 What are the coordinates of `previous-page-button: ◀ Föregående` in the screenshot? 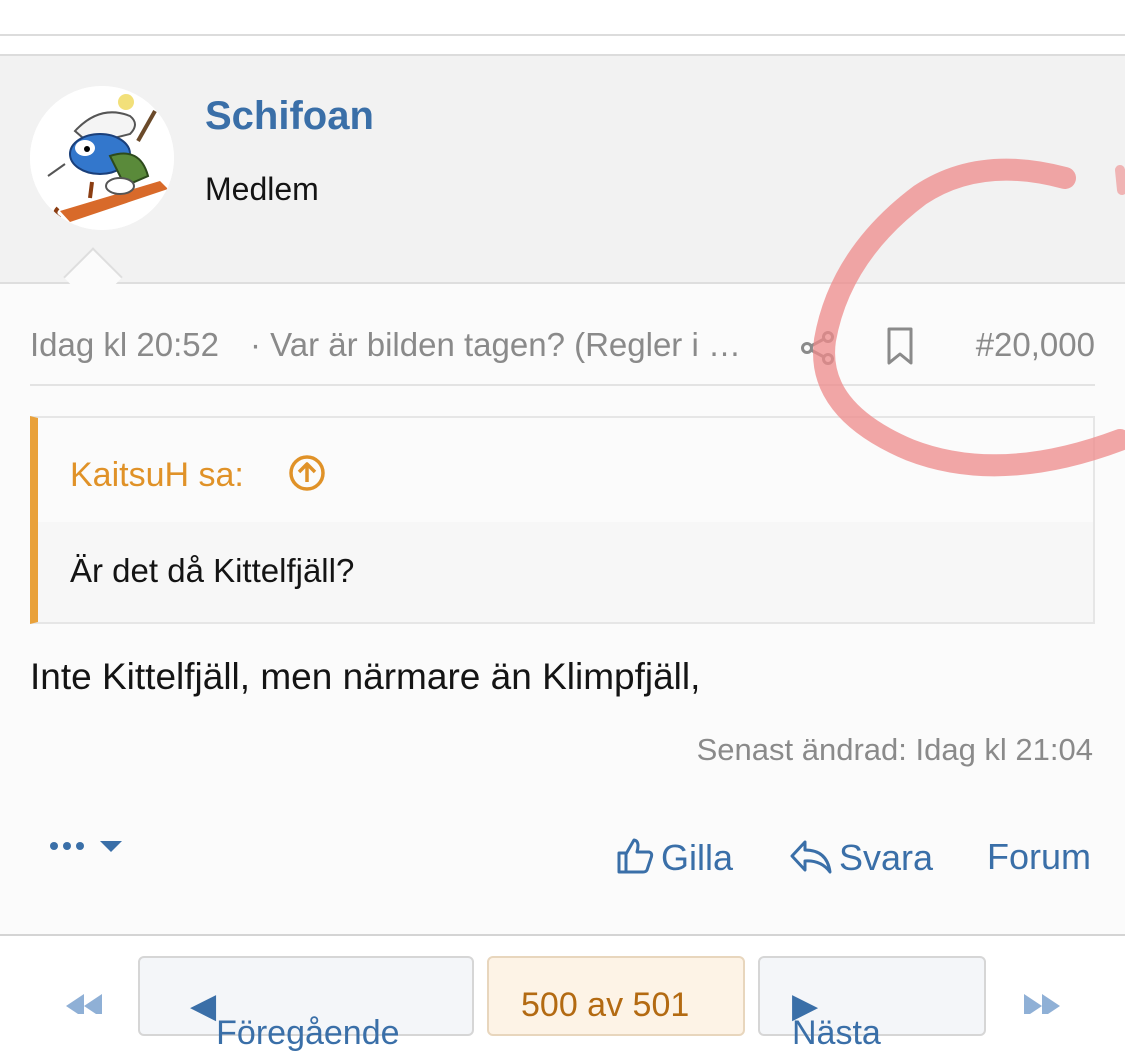 It's located at (306, 1004).